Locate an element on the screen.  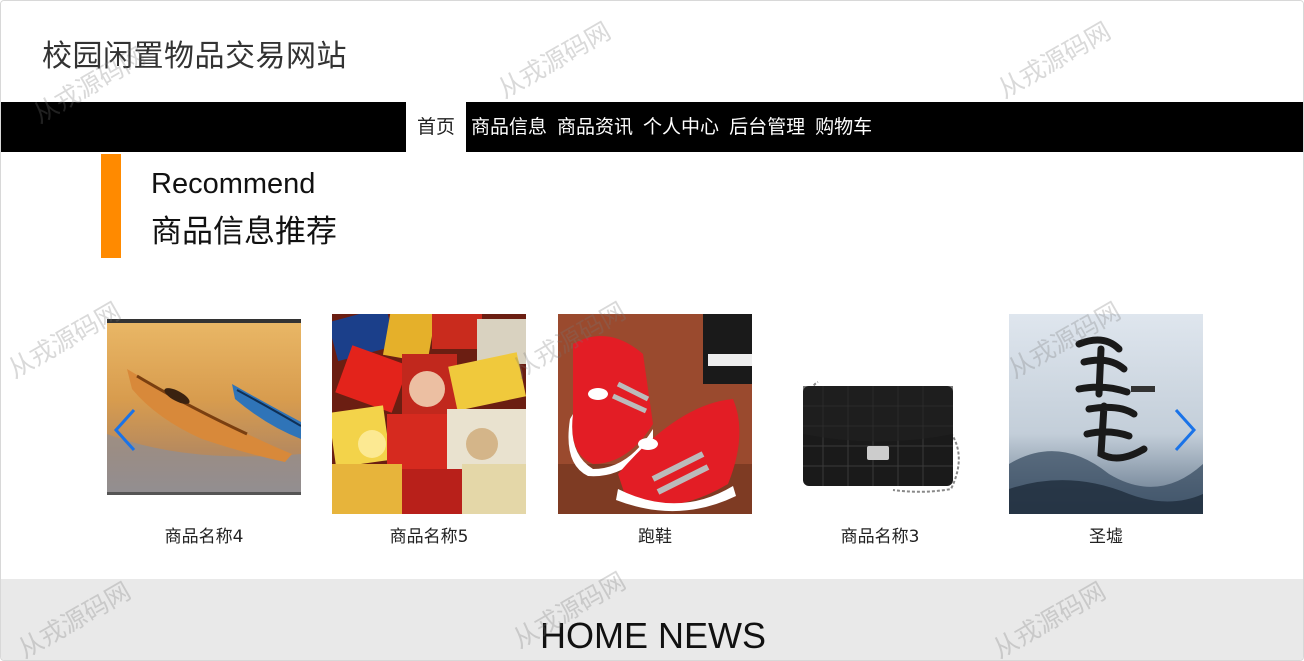
product-card: 商品名称3 is located at coordinates (880, 430).